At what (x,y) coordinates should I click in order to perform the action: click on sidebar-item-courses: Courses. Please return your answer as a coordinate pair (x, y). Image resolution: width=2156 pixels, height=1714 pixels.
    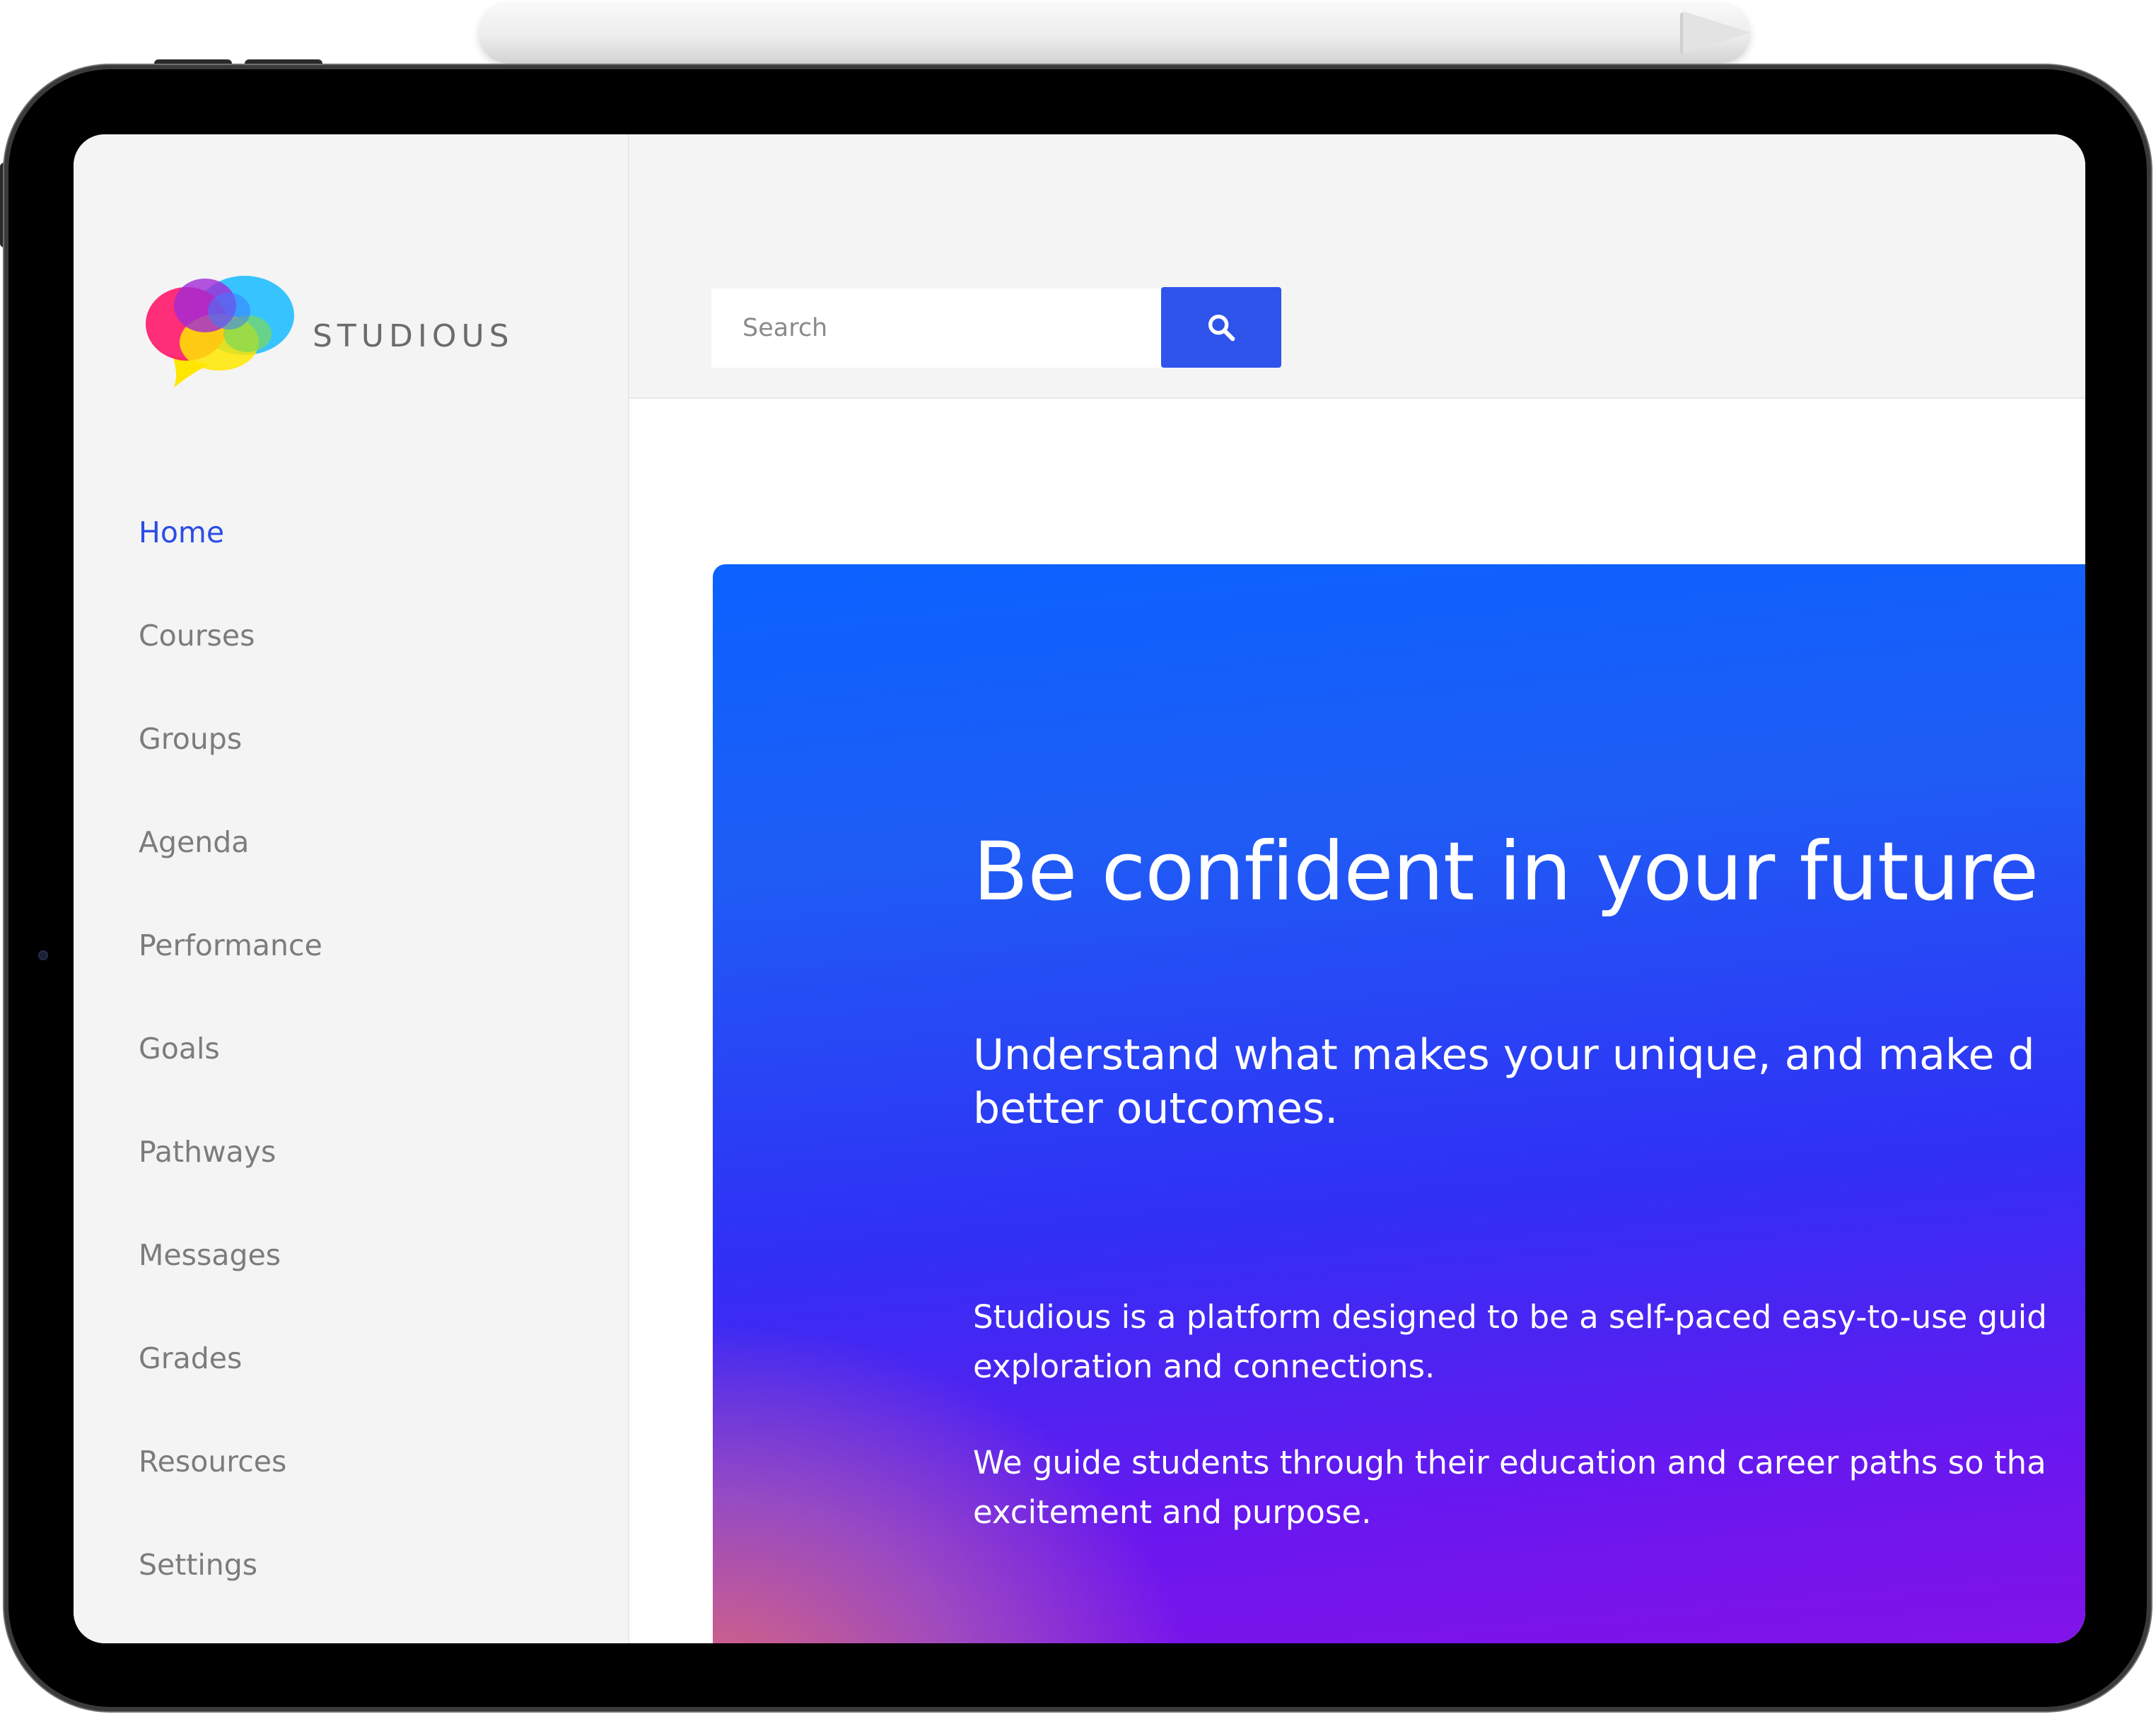
    Looking at the image, I should click on (230, 635).